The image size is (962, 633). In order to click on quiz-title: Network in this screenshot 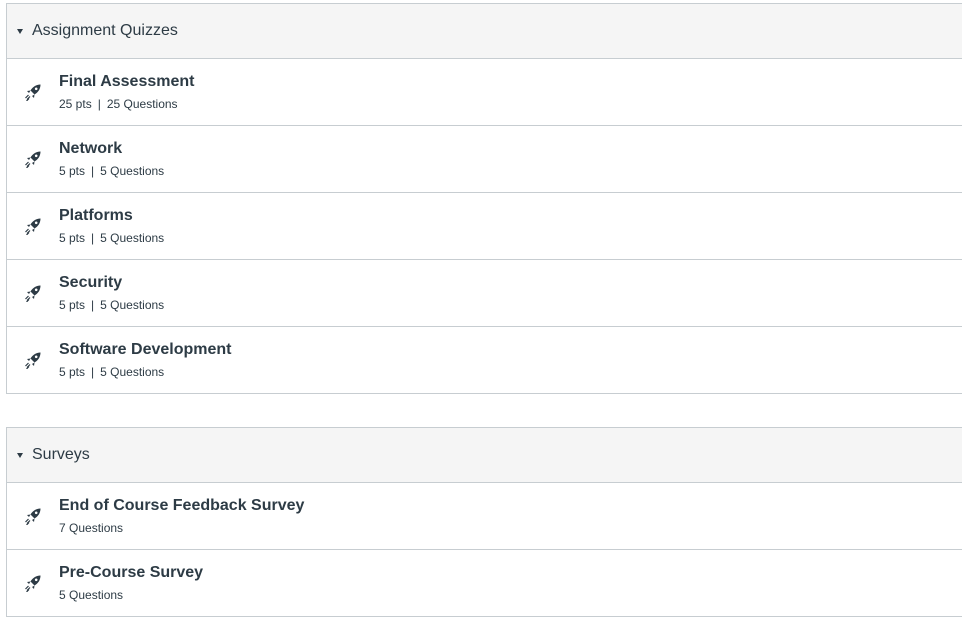, I will do `click(90, 149)`.